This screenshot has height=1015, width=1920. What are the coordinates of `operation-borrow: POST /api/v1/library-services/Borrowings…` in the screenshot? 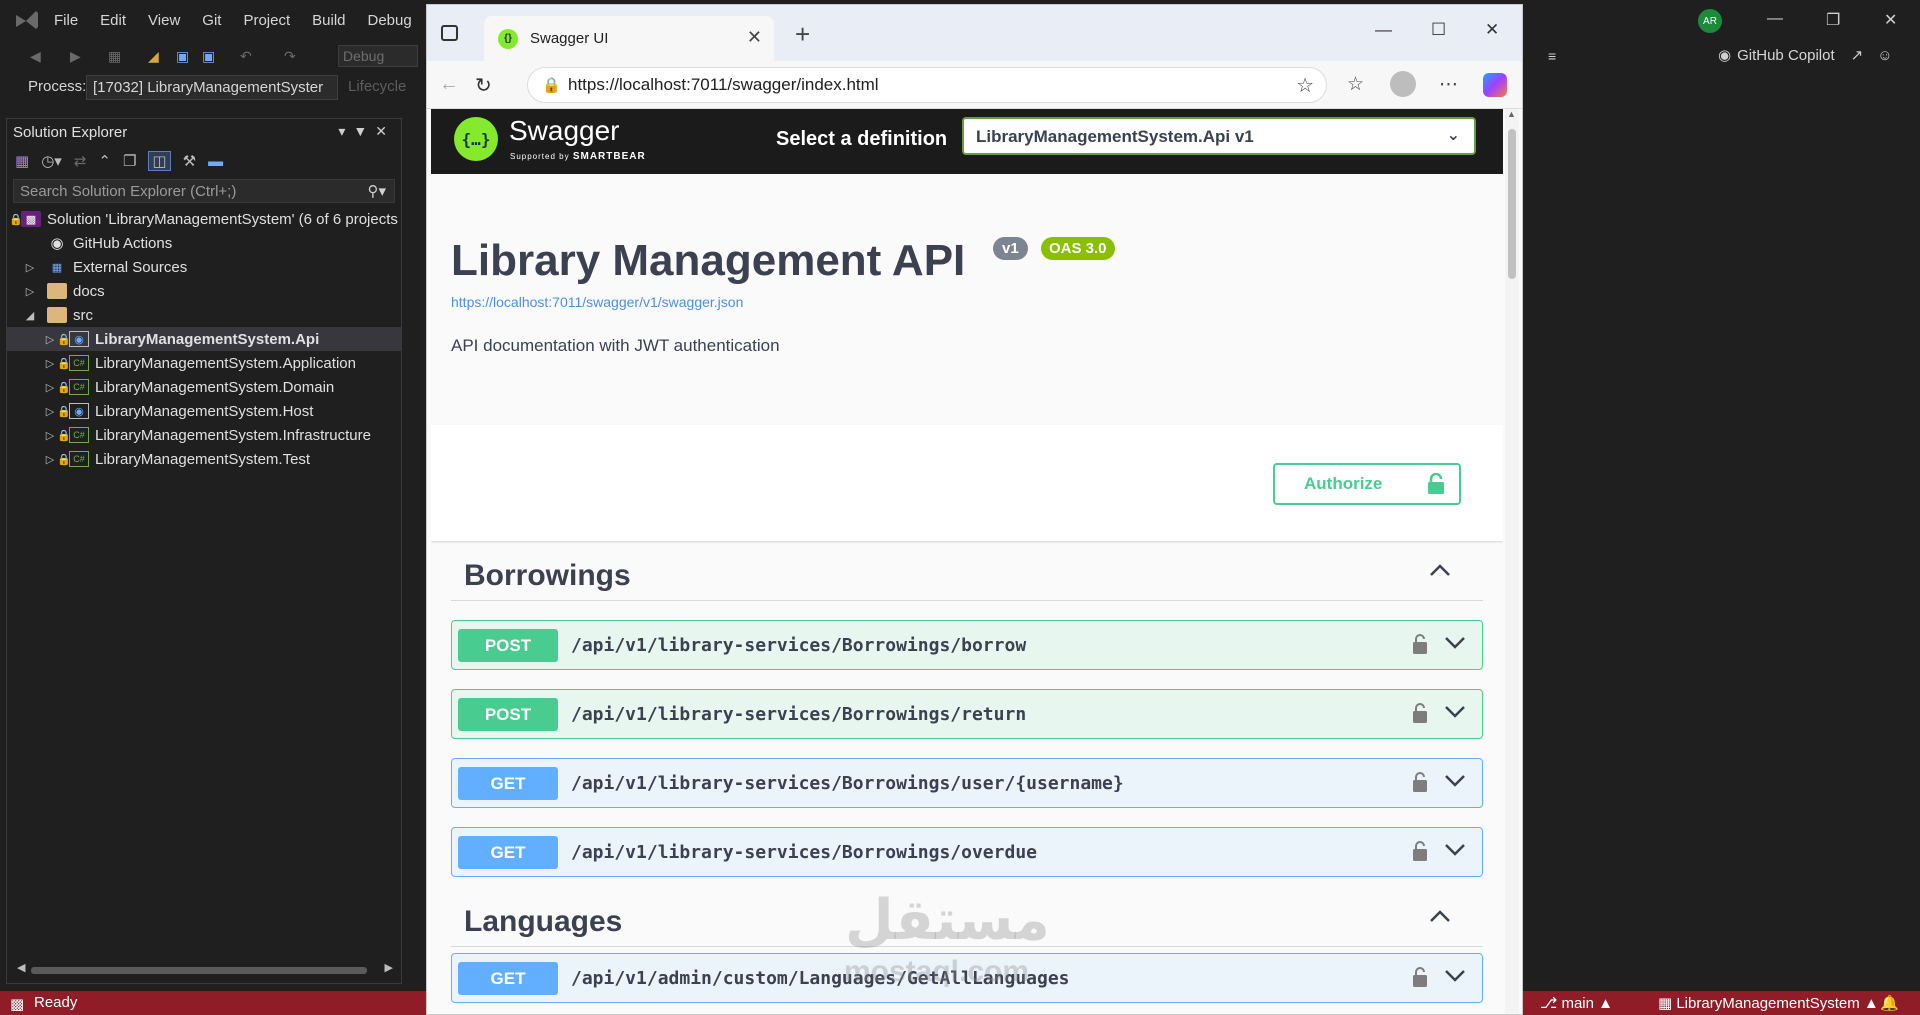 It's located at (967, 645).